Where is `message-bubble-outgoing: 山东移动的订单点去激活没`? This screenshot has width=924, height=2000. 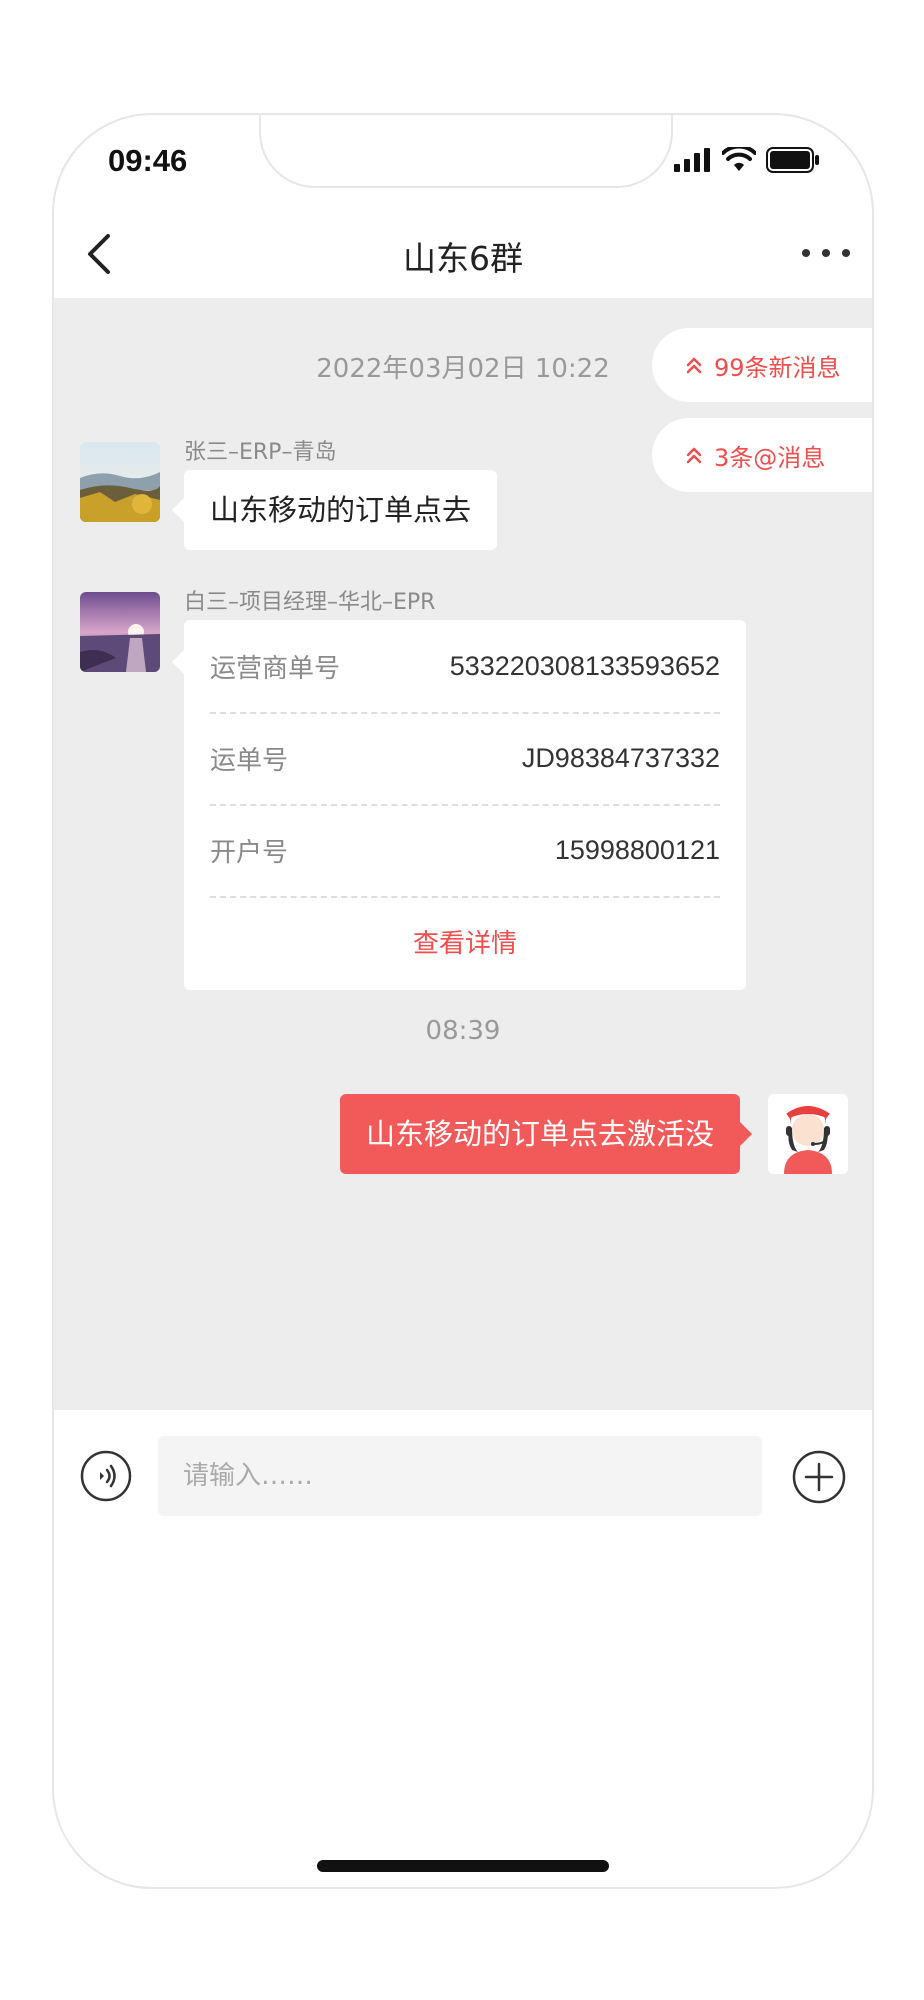
message-bubble-outgoing: 山东移动的订单点去激活没 is located at coordinates (546, 1134).